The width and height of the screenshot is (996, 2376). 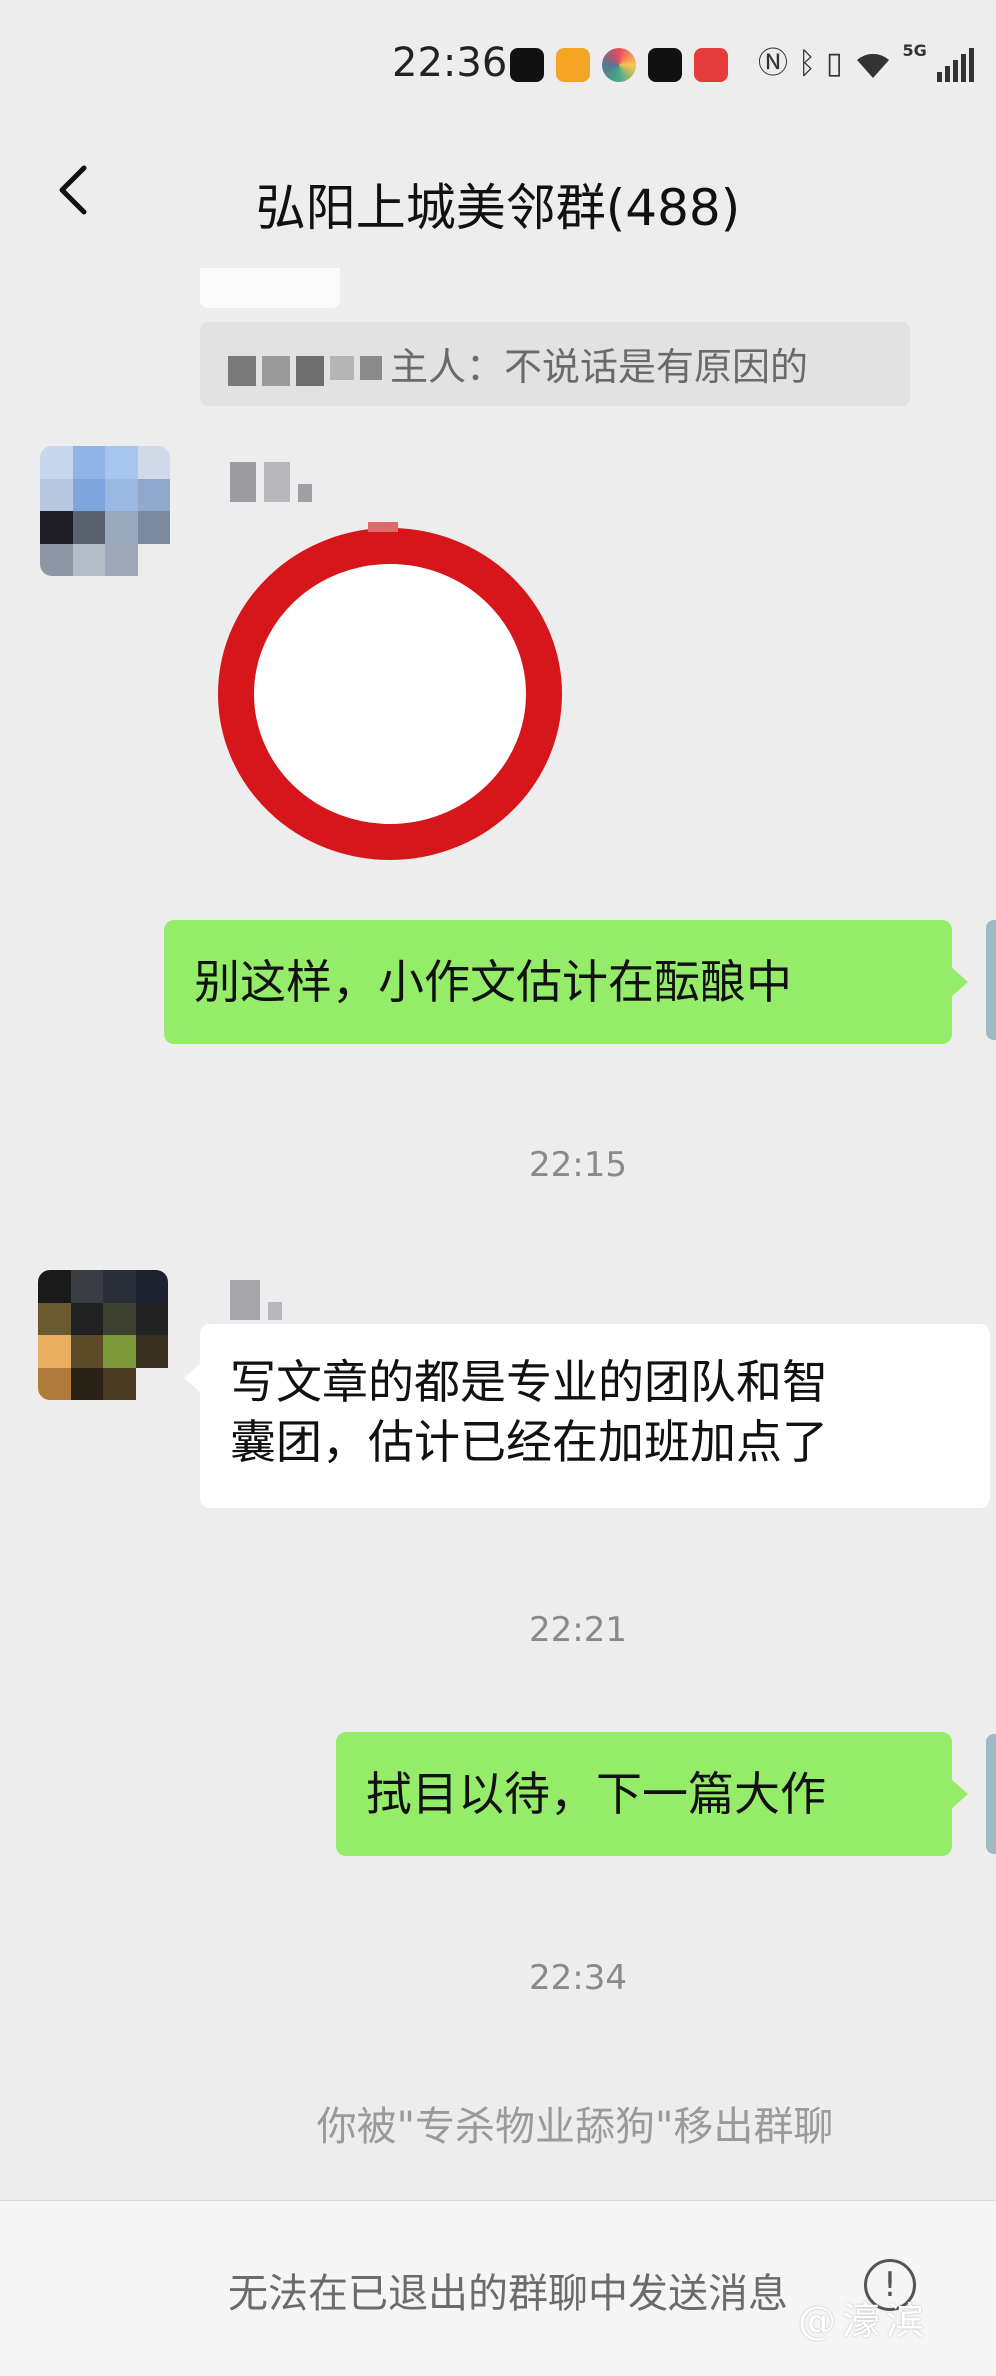 I want to click on red-circle-sticker, so click(x=390, y=692).